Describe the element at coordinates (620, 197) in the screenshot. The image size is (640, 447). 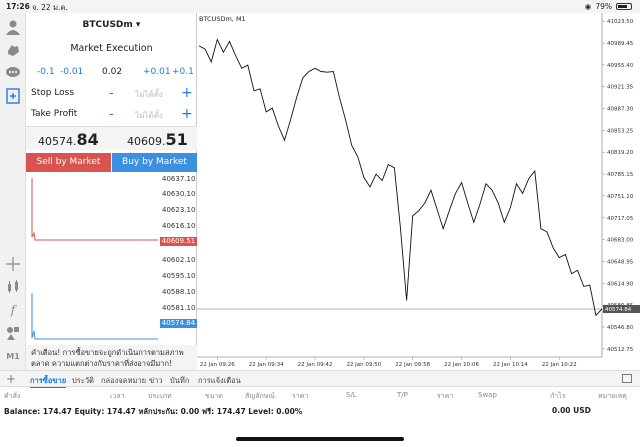
I see `y-tick-label: 40751.10` at that location.